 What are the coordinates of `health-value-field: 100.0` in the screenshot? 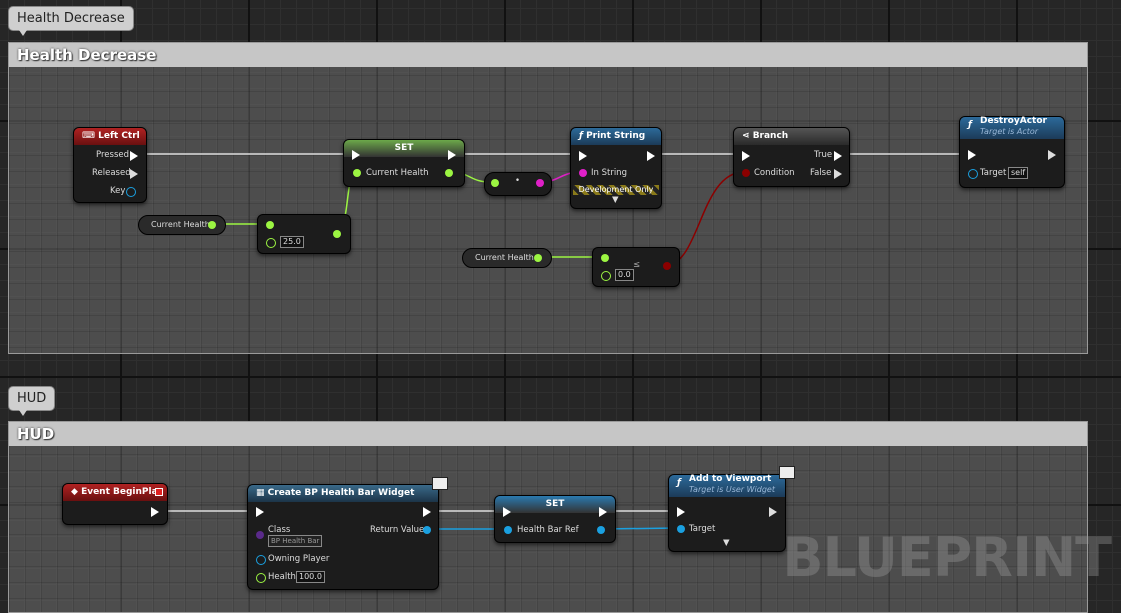 It's located at (310, 577).